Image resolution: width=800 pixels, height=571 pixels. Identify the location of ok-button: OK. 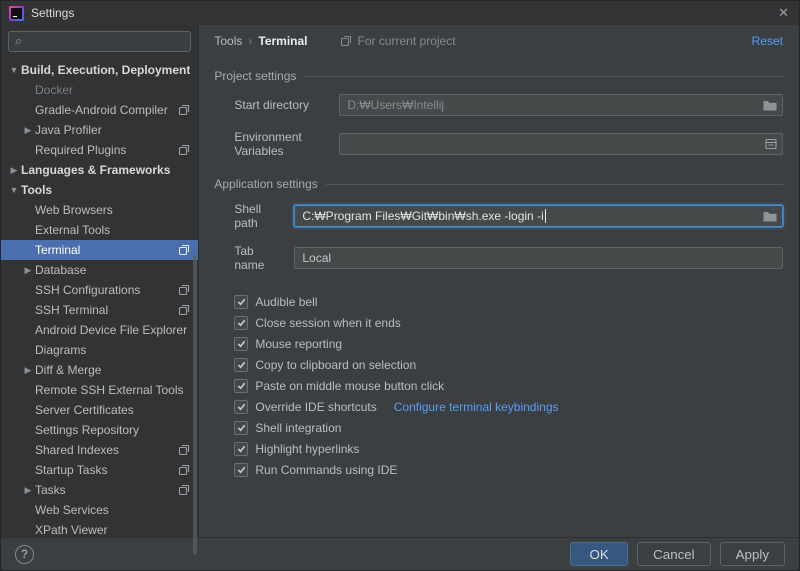
(599, 554).